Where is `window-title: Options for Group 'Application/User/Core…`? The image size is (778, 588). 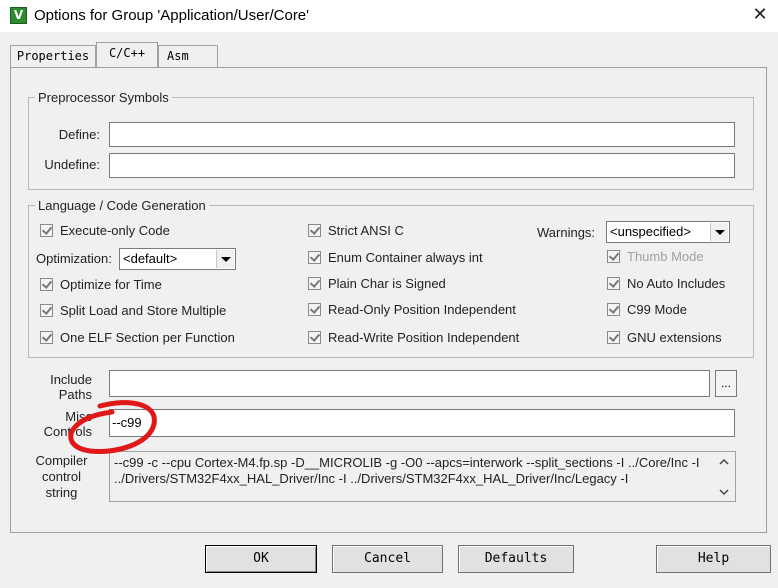 window-title: Options for Group 'Application/User/Core… is located at coordinates (172, 15).